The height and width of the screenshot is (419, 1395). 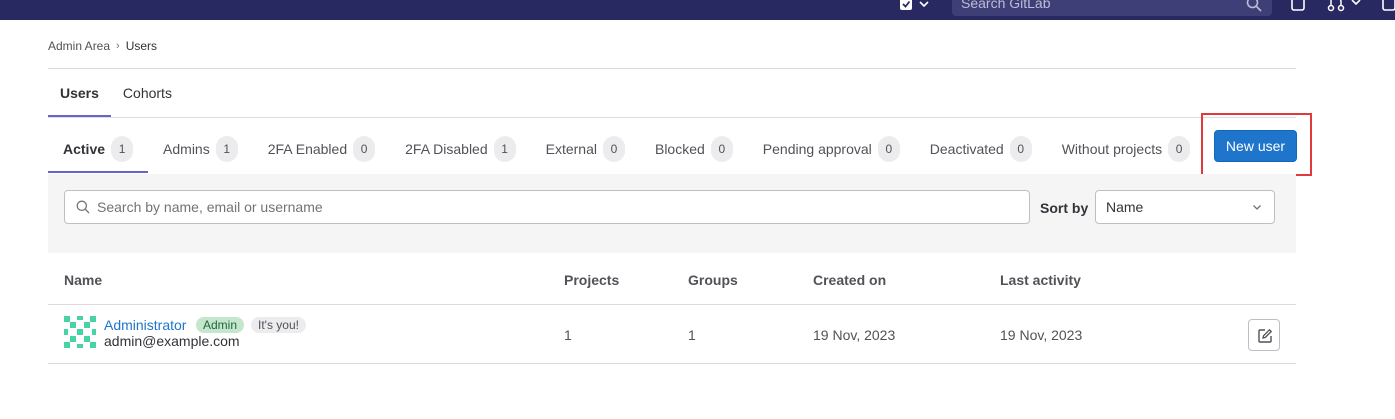 What do you see at coordinates (1185, 207) in the screenshot?
I see `sort-dropdown: Name` at bounding box center [1185, 207].